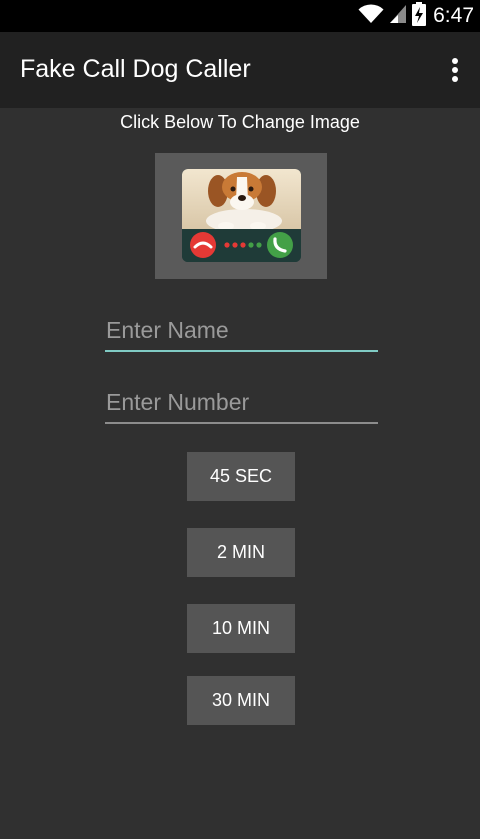 The image size is (480, 839). Describe the element at coordinates (241, 628) in the screenshot. I see `10-min-button: 10 MIN` at that location.